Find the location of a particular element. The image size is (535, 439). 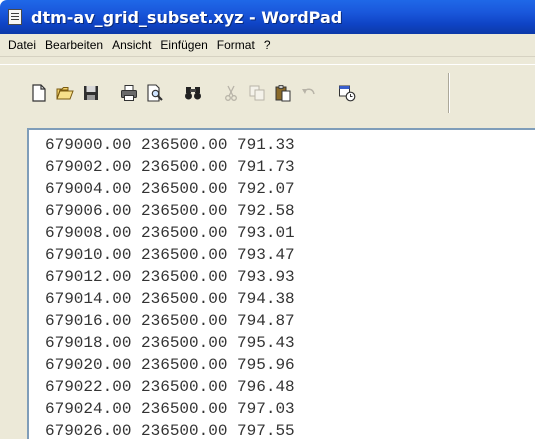

save-disk-icon is located at coordinates (91, 93).